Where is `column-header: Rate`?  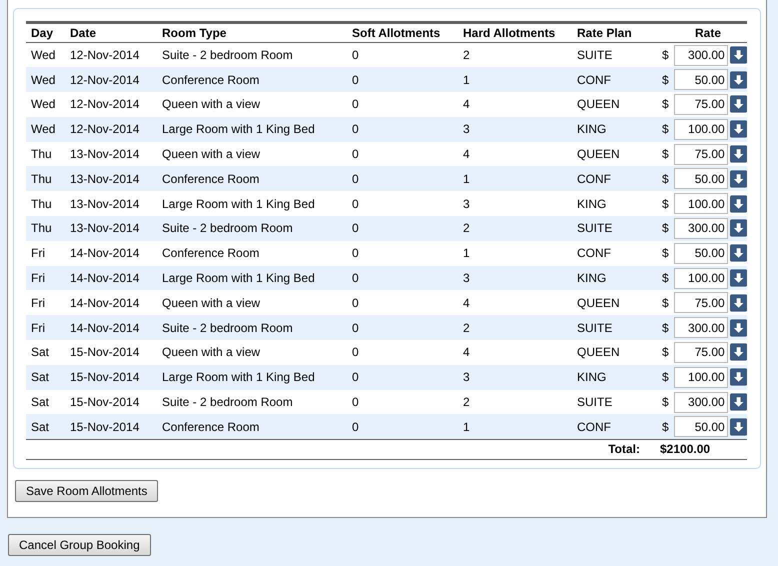 column-header: Rate is located at coordinates (699, 32).